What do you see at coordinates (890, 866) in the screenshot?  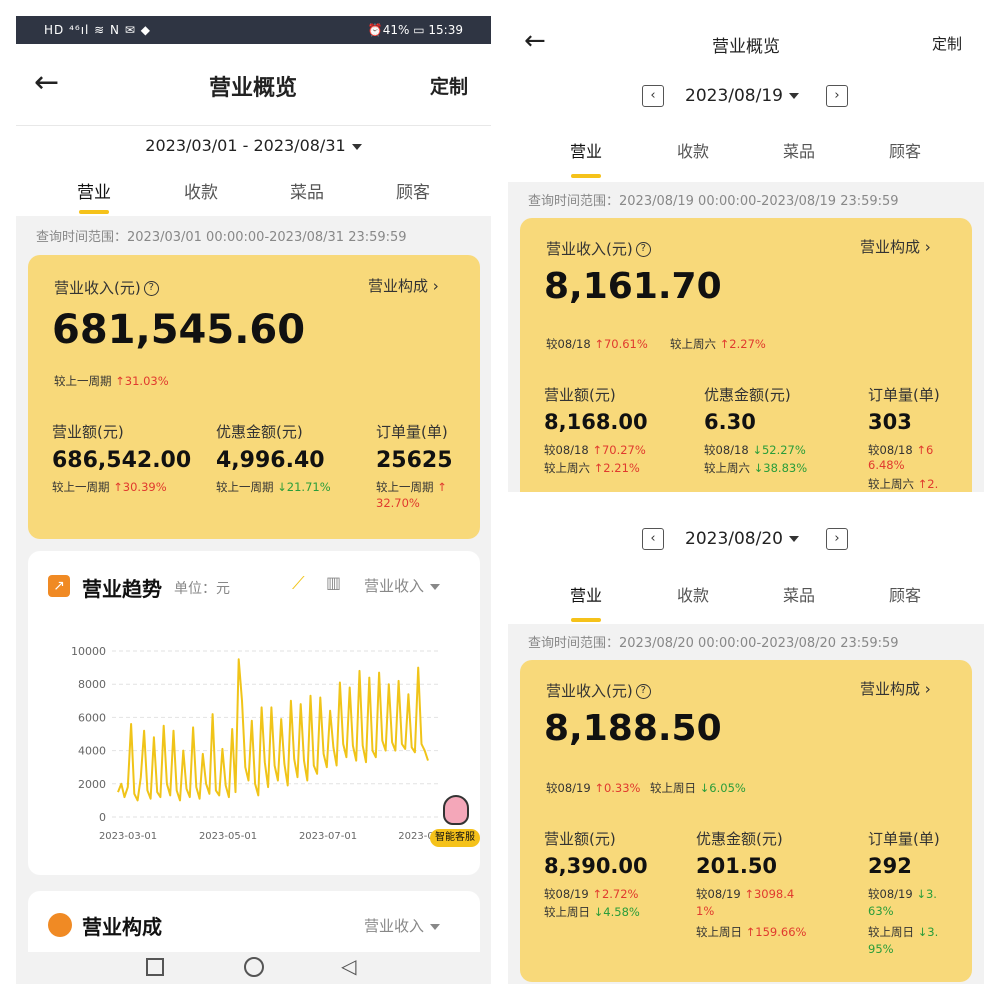 I see `metric-value: 292` at bounding box center [890, 866].